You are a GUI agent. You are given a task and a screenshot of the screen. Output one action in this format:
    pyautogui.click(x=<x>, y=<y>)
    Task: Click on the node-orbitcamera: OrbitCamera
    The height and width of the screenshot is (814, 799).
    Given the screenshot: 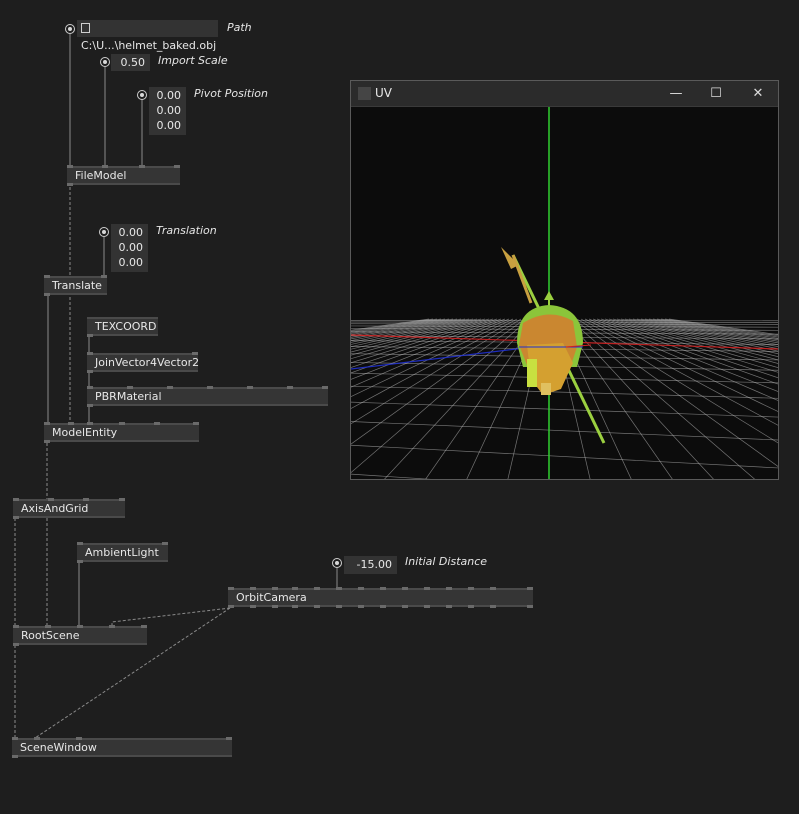 What is the action you would take?
    pyautogui.click(x=380, y=597)
    